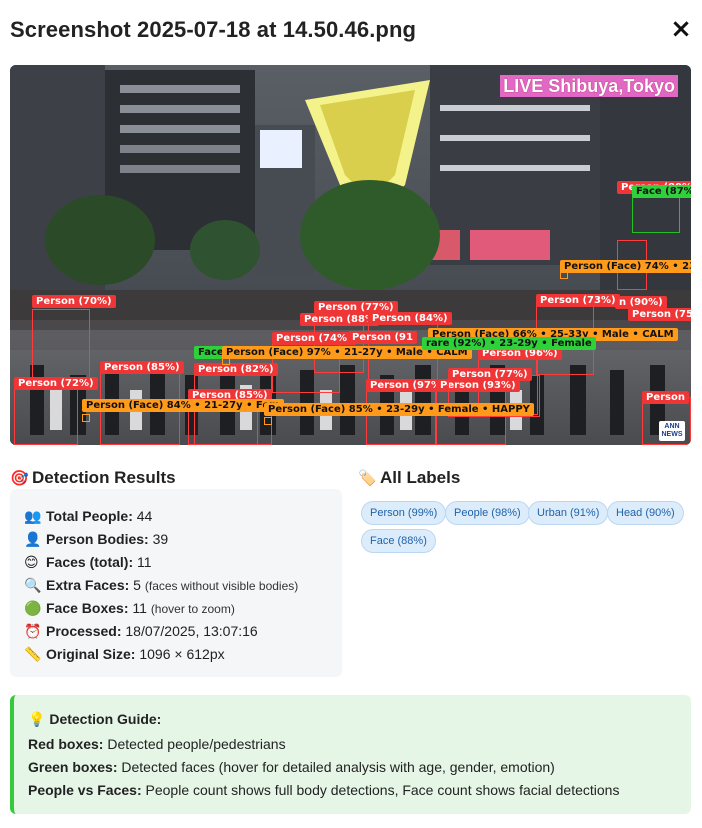 This screenshot has width=702, height=828. What do you see at coordinates (33, 585) in the screenshot?
I see `magnifier-icon: 🔍` at bounding box center [33, 585].